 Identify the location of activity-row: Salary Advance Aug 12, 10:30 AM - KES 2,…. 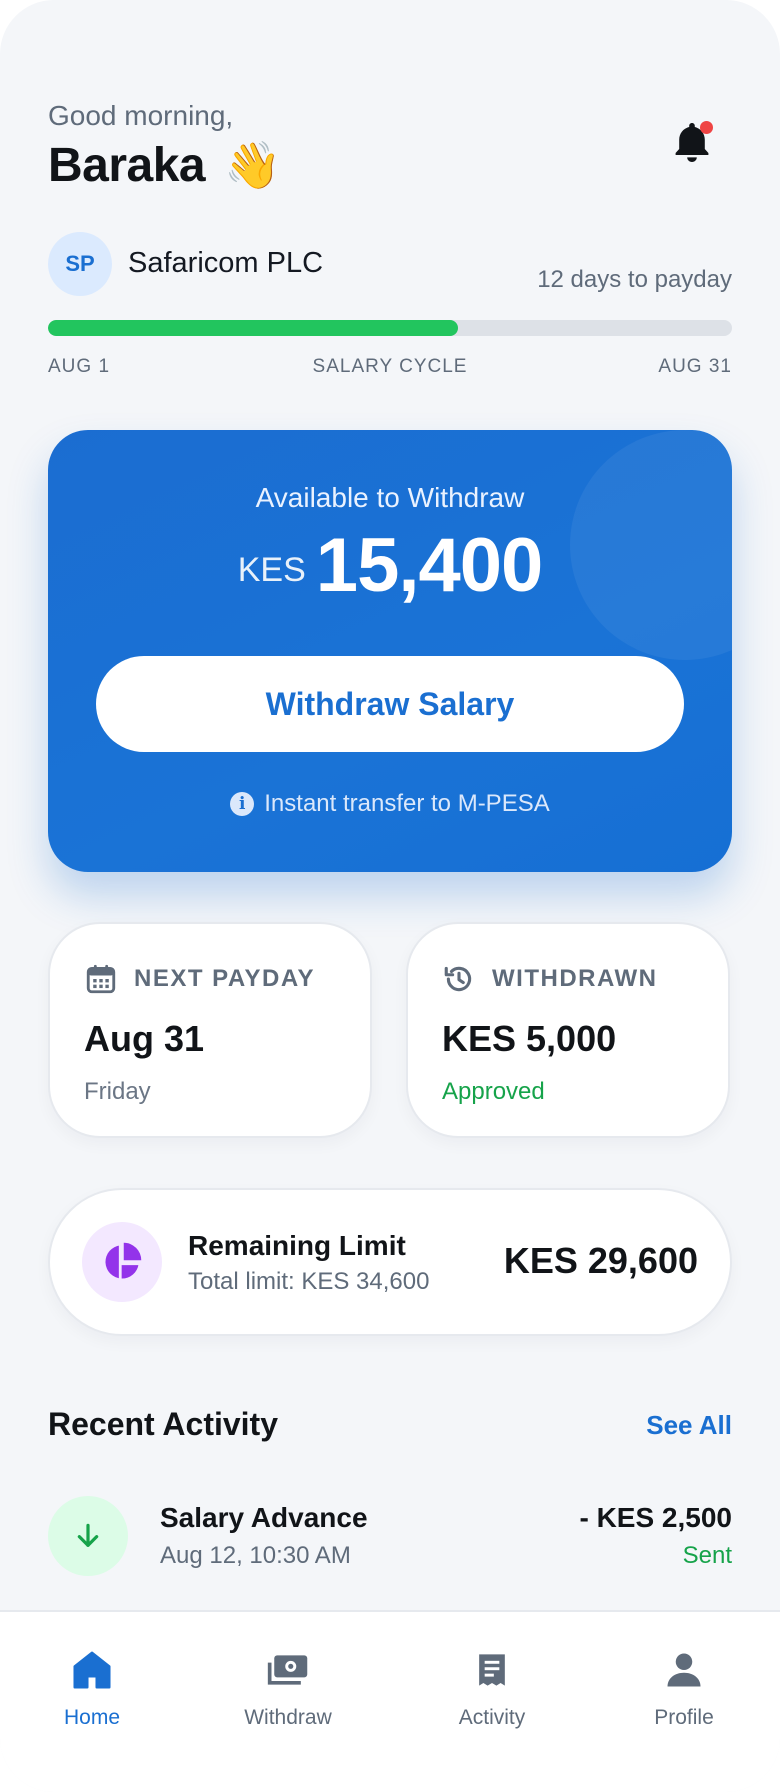
(390, 1536).